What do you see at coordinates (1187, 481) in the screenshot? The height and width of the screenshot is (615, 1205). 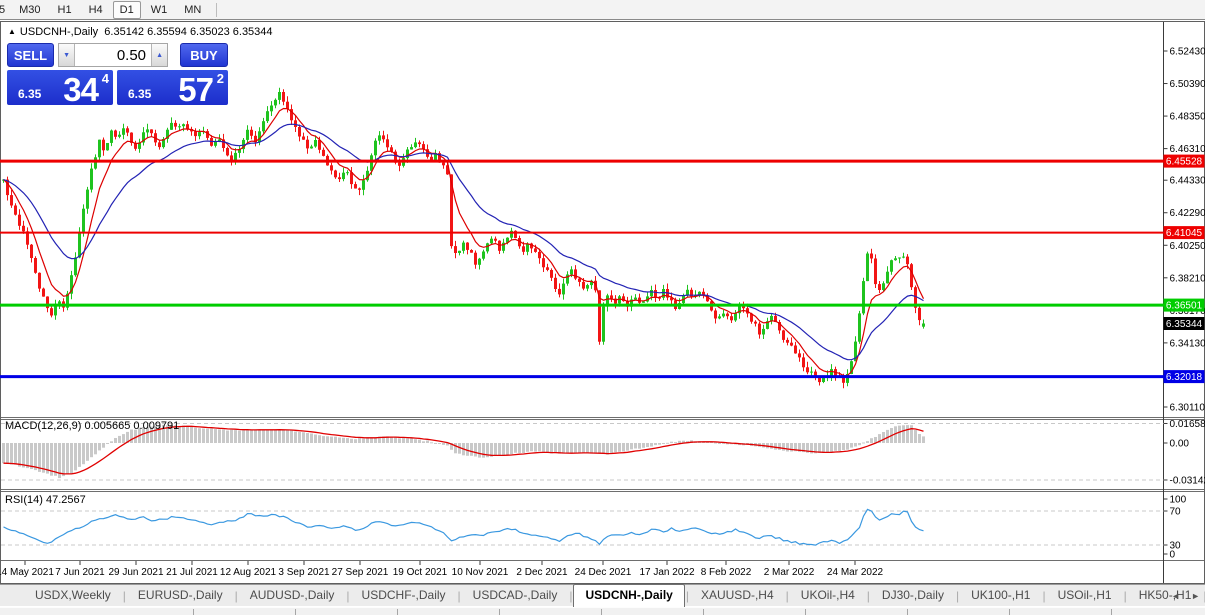 I see `svg-text: -0.03142` at bounding box center [1187, 481].